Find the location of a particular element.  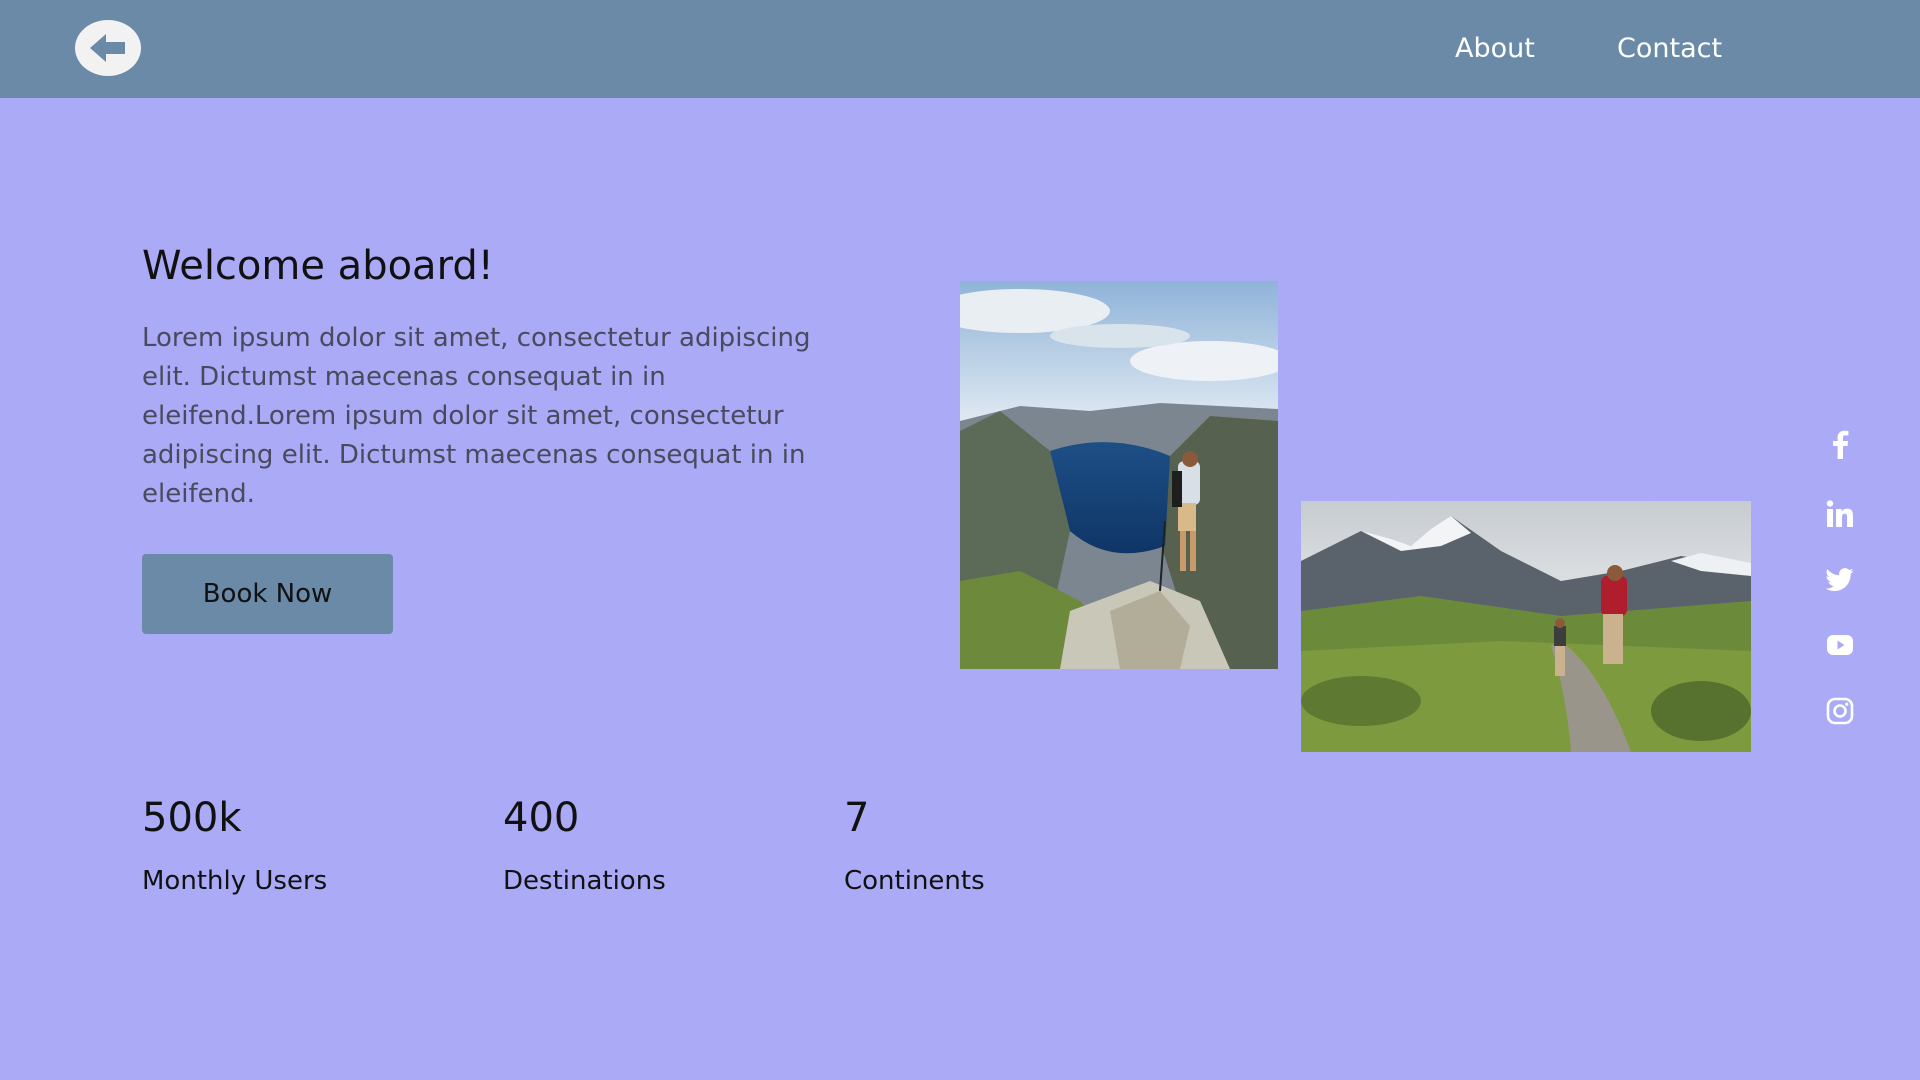

youtube-link is located at coordinates (1840, 645).